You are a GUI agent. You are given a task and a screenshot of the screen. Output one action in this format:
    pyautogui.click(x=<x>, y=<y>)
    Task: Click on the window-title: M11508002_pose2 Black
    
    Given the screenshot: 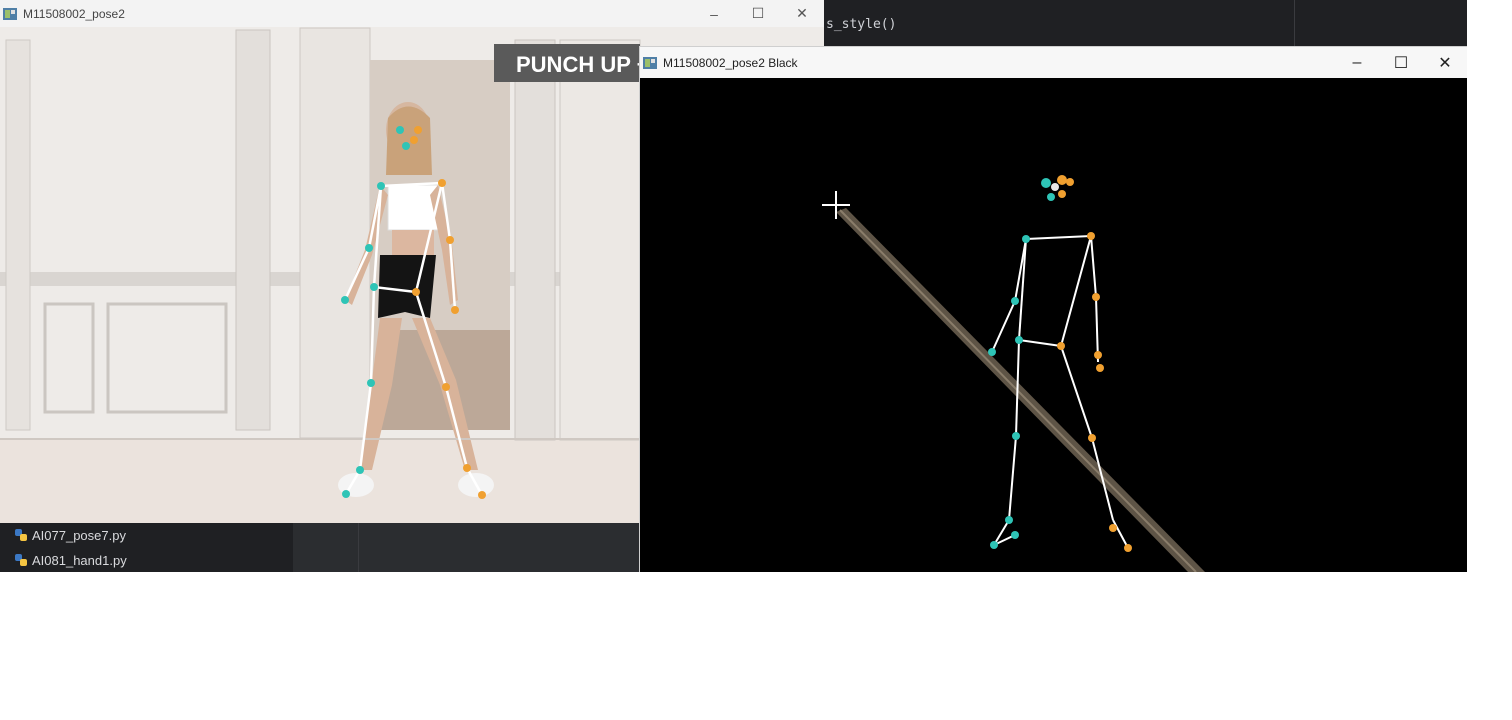 What is the action you would take?
    pyautogui.click(x=730, y=62)
    